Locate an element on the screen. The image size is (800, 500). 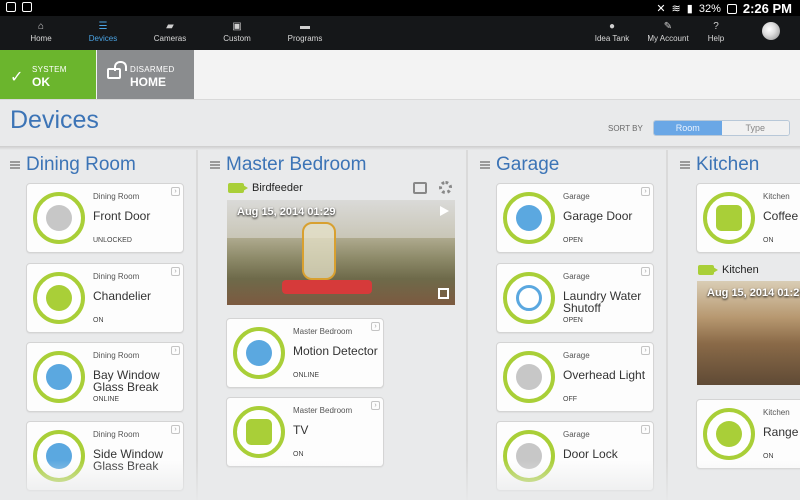
system-status-button: ✓ SYSTEM OK is located at coordinates (48, 74).